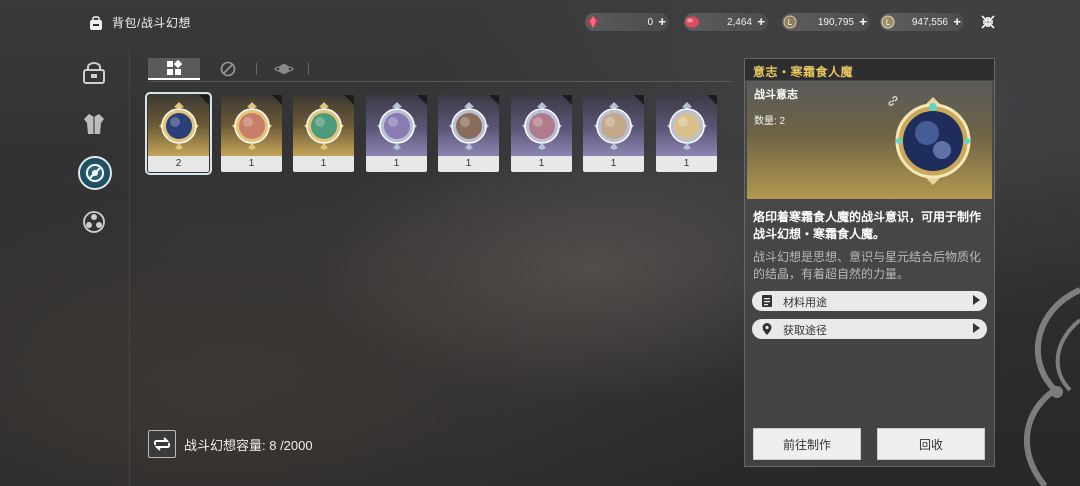 This screenshot has width=1080, height=486. Describe the element at coordinates (869, 140) in the screenshot. I see `detail-hero: 战斗意志 数量: 2` at that location.